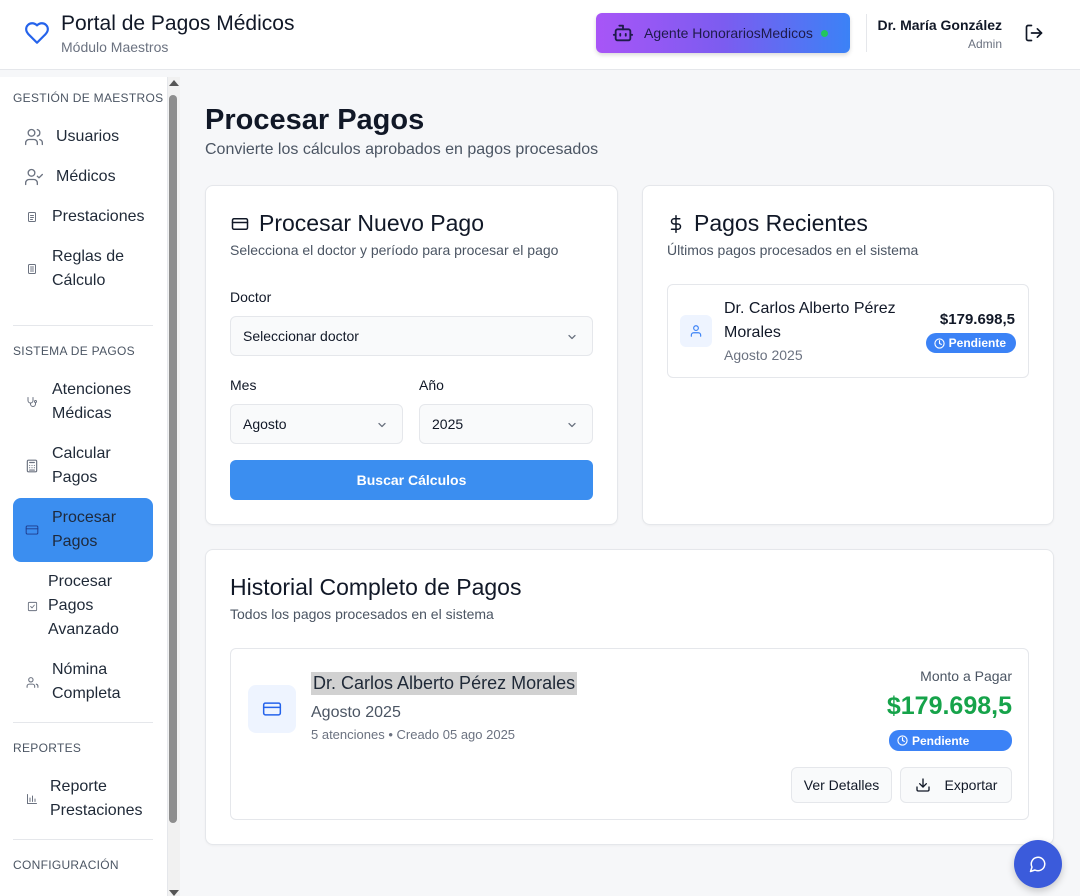  What do you see at coordinates (32, 402) in the screenshot?
I see `stethoscope-icon` at bounding box center [32, 402].